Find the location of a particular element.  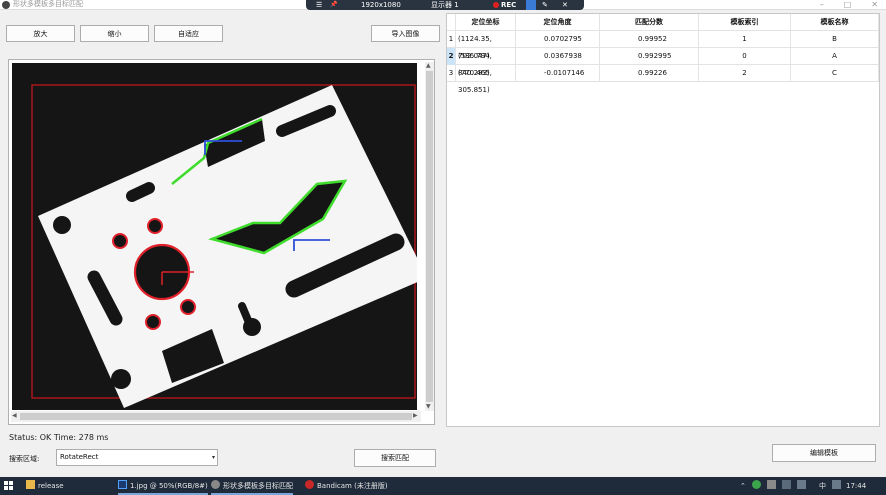

cell-score: 0.99226 is located at coordinates (649, 73).